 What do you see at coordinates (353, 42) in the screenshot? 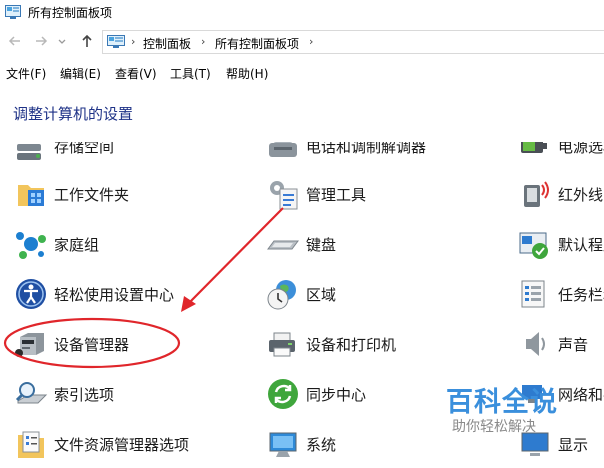
I see `address-box: › 控制面板 › 所有控制面板项 ›` at bounding box center [353, 42].